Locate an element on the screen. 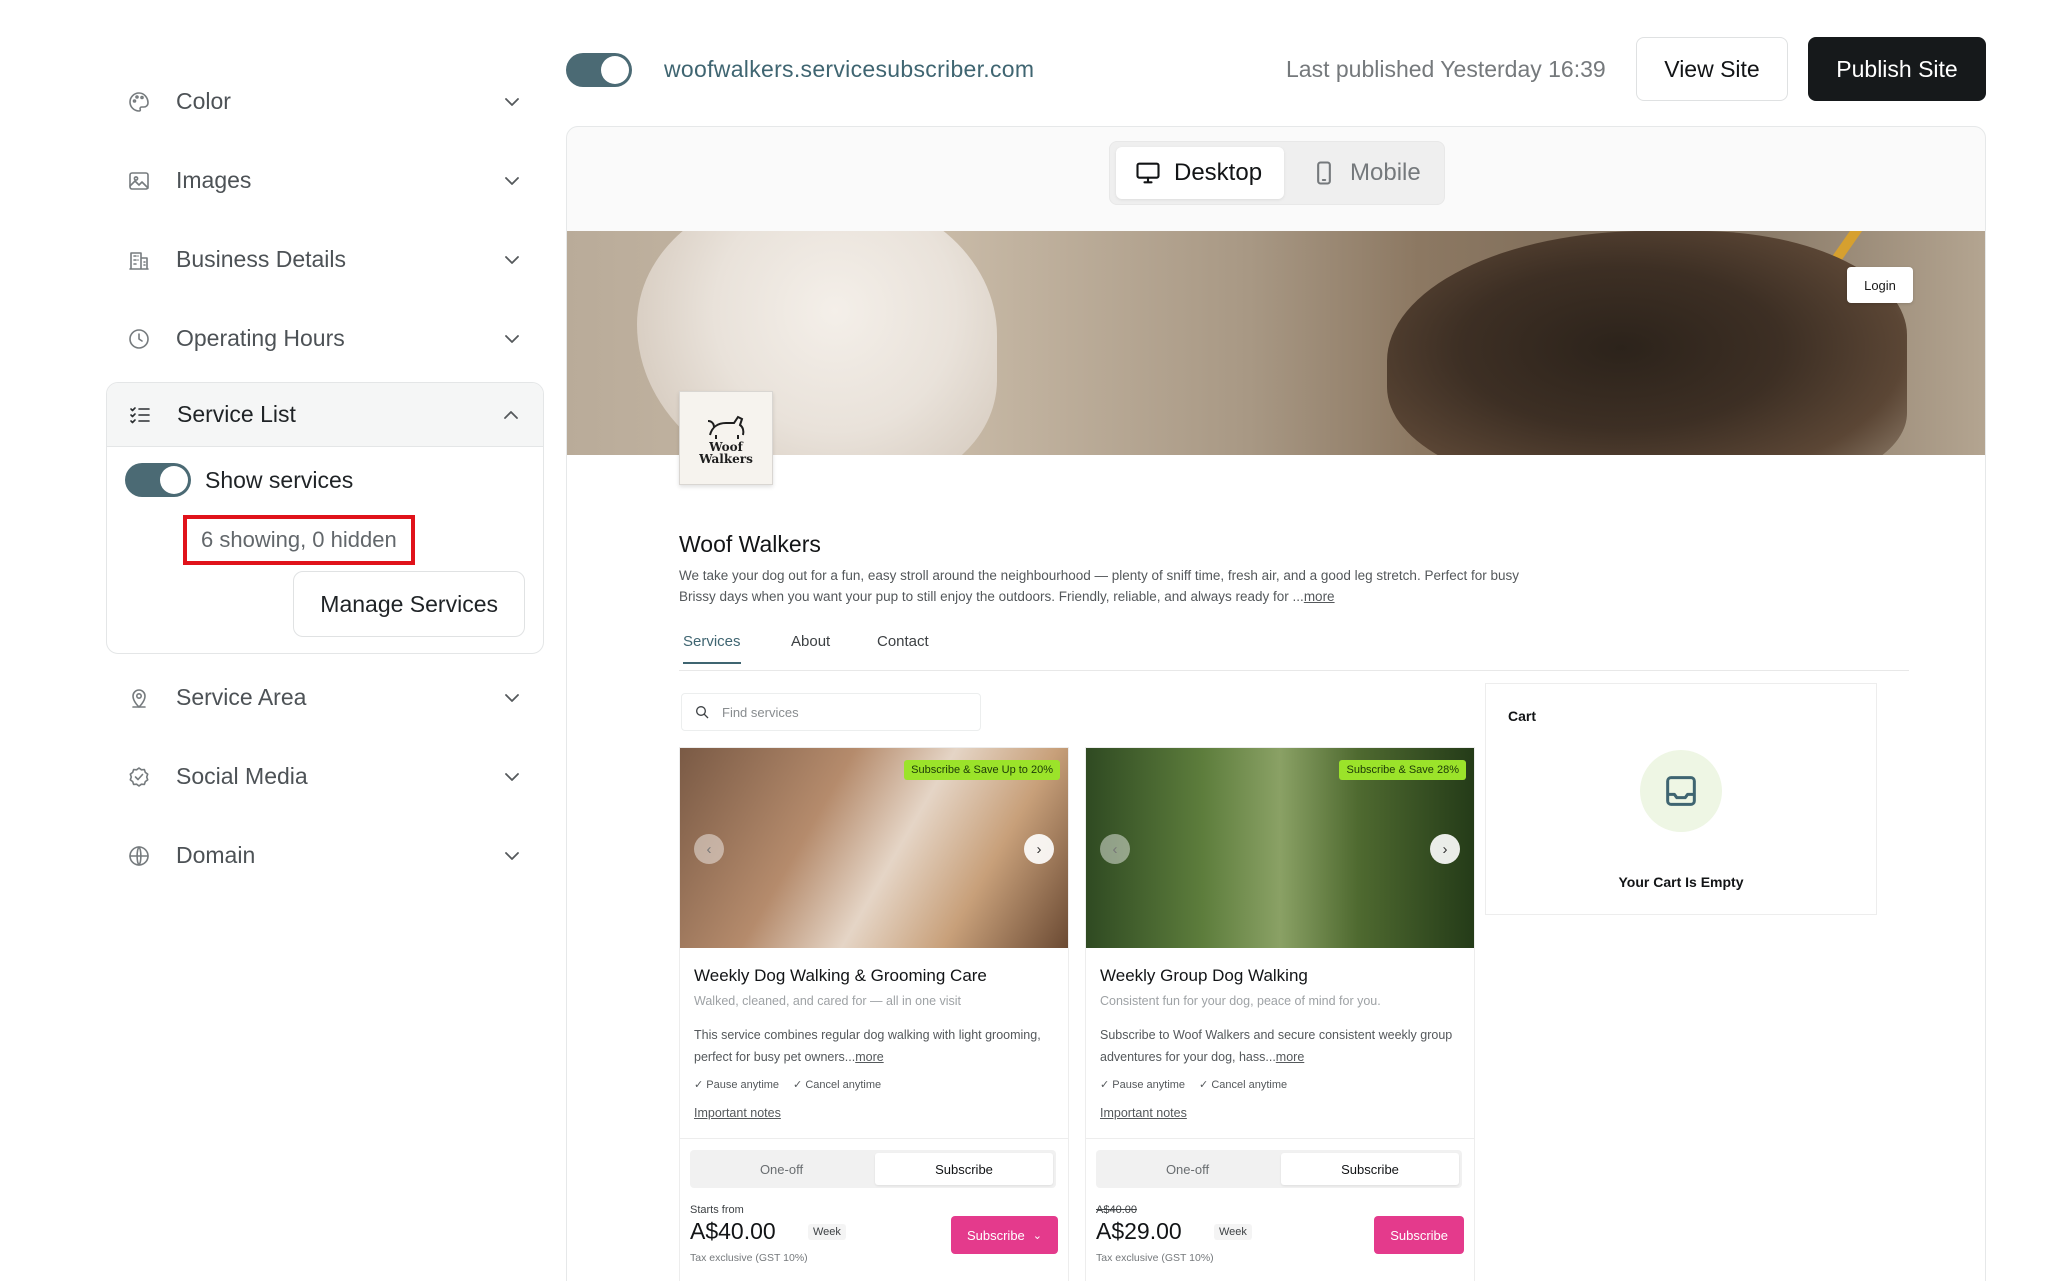 The height and width of the screenshot is (1281, 2048). business-name: Woof Walkers is located at coordinates (750, 544).